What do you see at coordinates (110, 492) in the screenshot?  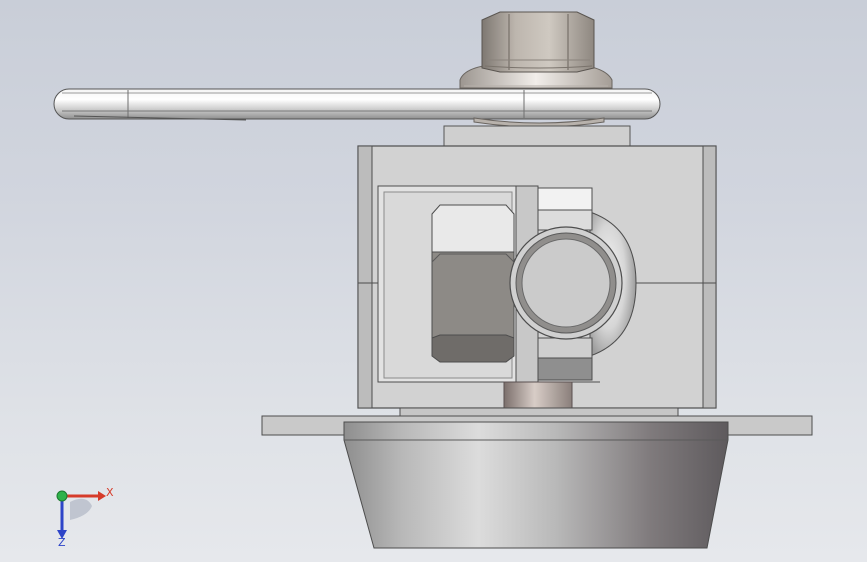 I see `x-axis-label: X` at bounding box center [110, 492].